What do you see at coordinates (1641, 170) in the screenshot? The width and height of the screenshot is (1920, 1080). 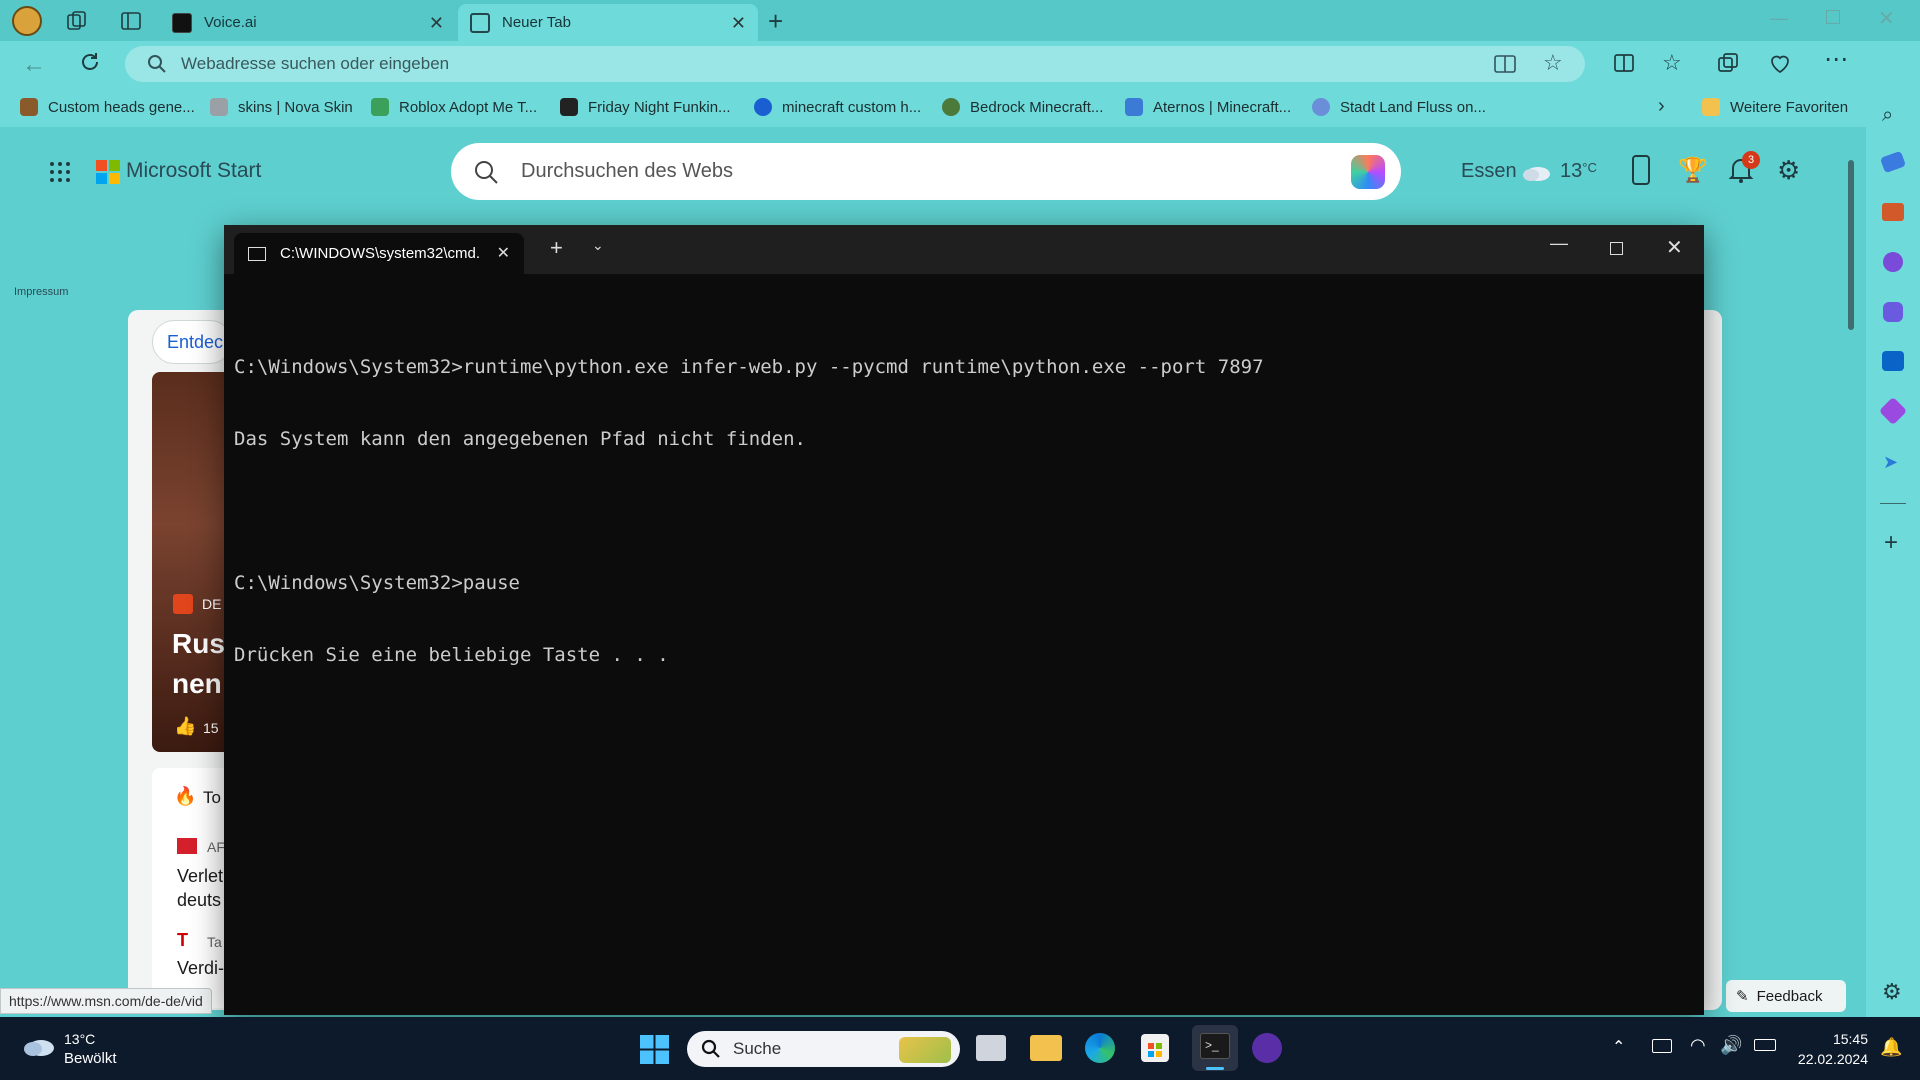 I see `phone-icon` at bounding box center [1641, 170].